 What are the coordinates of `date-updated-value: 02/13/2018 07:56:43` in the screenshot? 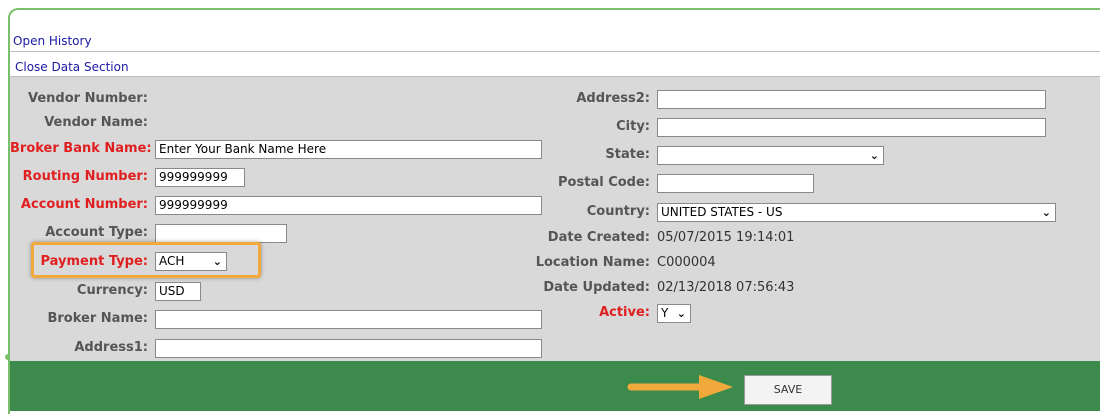 It's located at (726, 287).